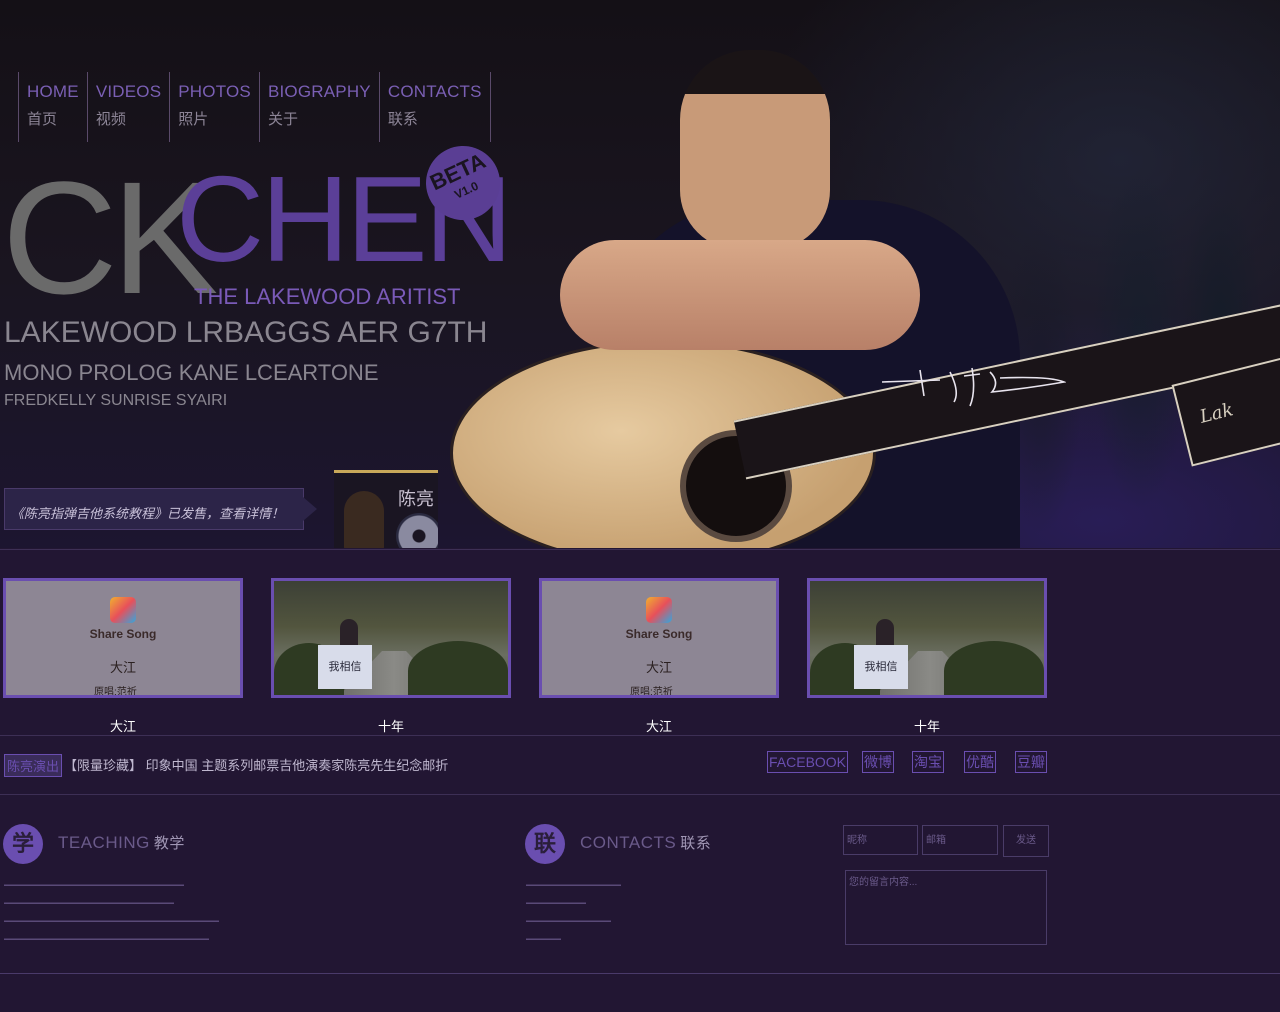 This screenshot has width=1280, height=1012. What do you see at coordinates (53, 91) in the screenshot?
I see `nav-label: HOME` at bounding box center [53, 91].